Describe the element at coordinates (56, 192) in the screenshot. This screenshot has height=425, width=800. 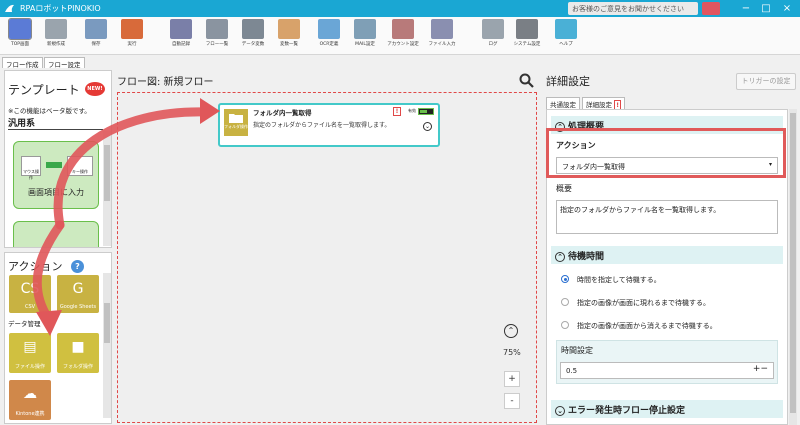
I see `template-card-label: 画面項目に入力` at that location.